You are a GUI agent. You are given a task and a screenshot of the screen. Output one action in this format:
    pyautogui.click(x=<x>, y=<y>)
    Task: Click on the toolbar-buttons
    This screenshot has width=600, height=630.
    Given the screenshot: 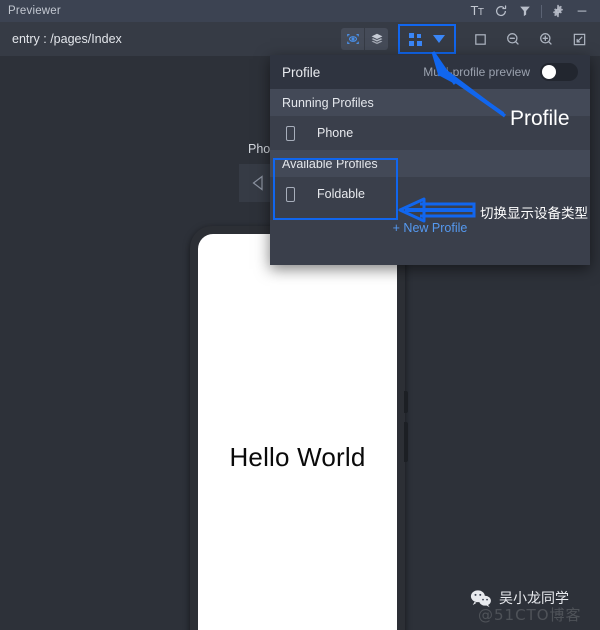 What is the action you would take?
    pyautogui.click(x=470, y=39)
    